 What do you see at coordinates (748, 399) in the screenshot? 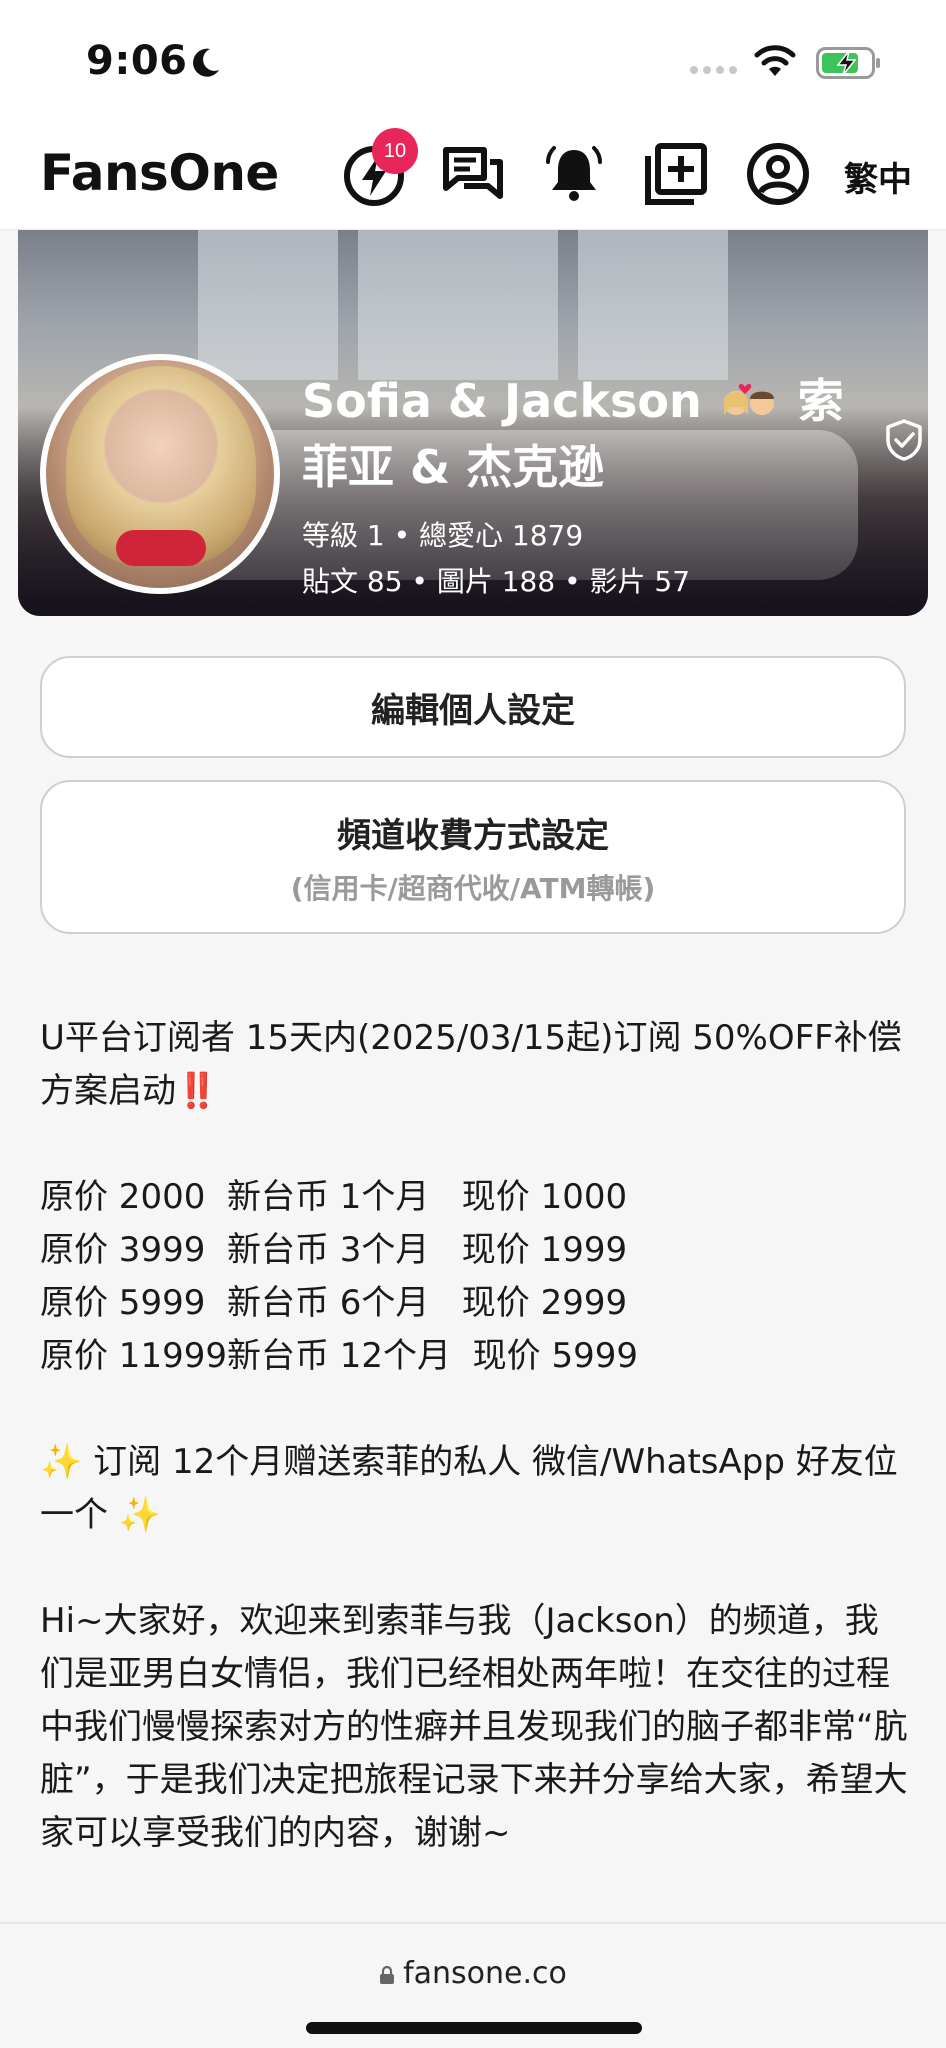
I see `couple-kiss-emoji-icon` at bounding box center [748, 399].